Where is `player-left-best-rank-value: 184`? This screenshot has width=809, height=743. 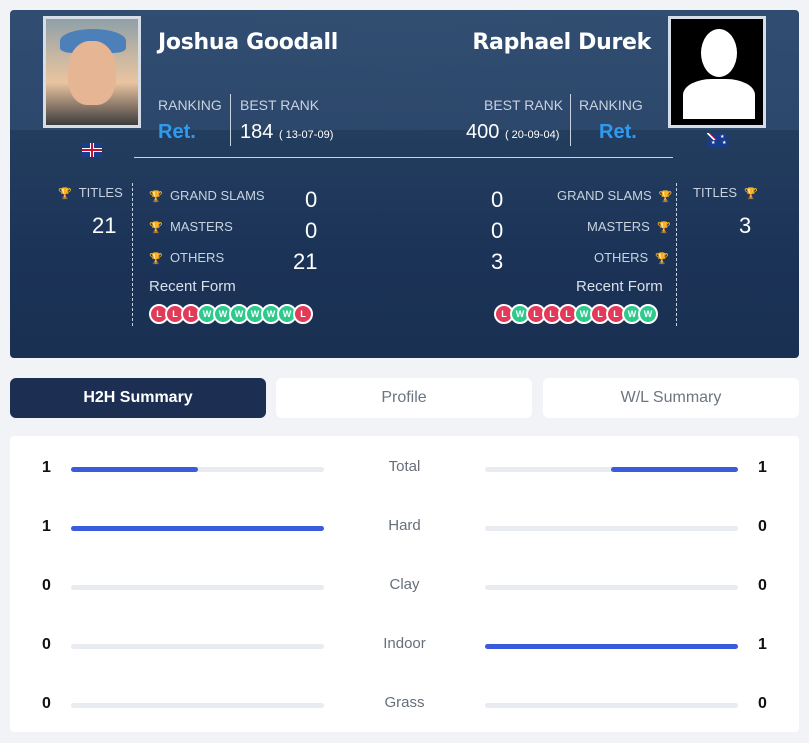 player-left-best-rank-value: 184 is located at coordinates (257, 132).